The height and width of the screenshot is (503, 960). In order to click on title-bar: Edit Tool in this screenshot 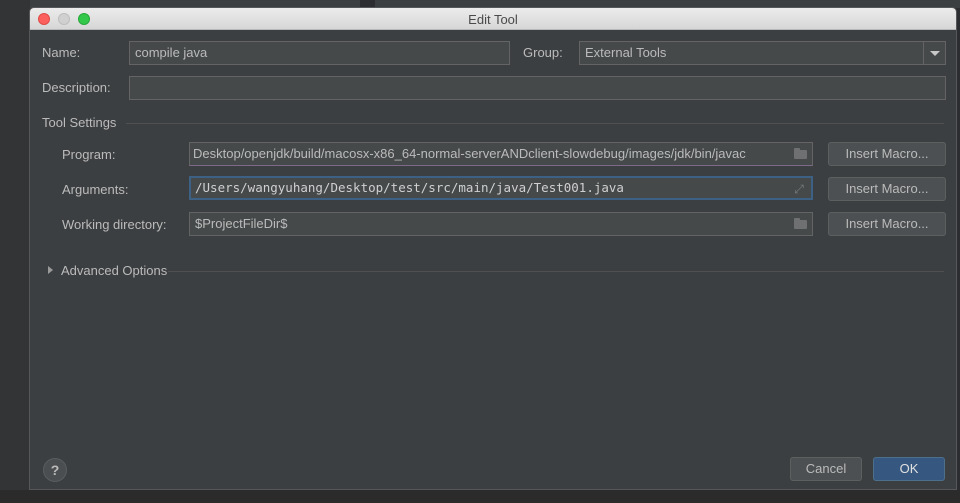, I will do `click(493, 19)`.